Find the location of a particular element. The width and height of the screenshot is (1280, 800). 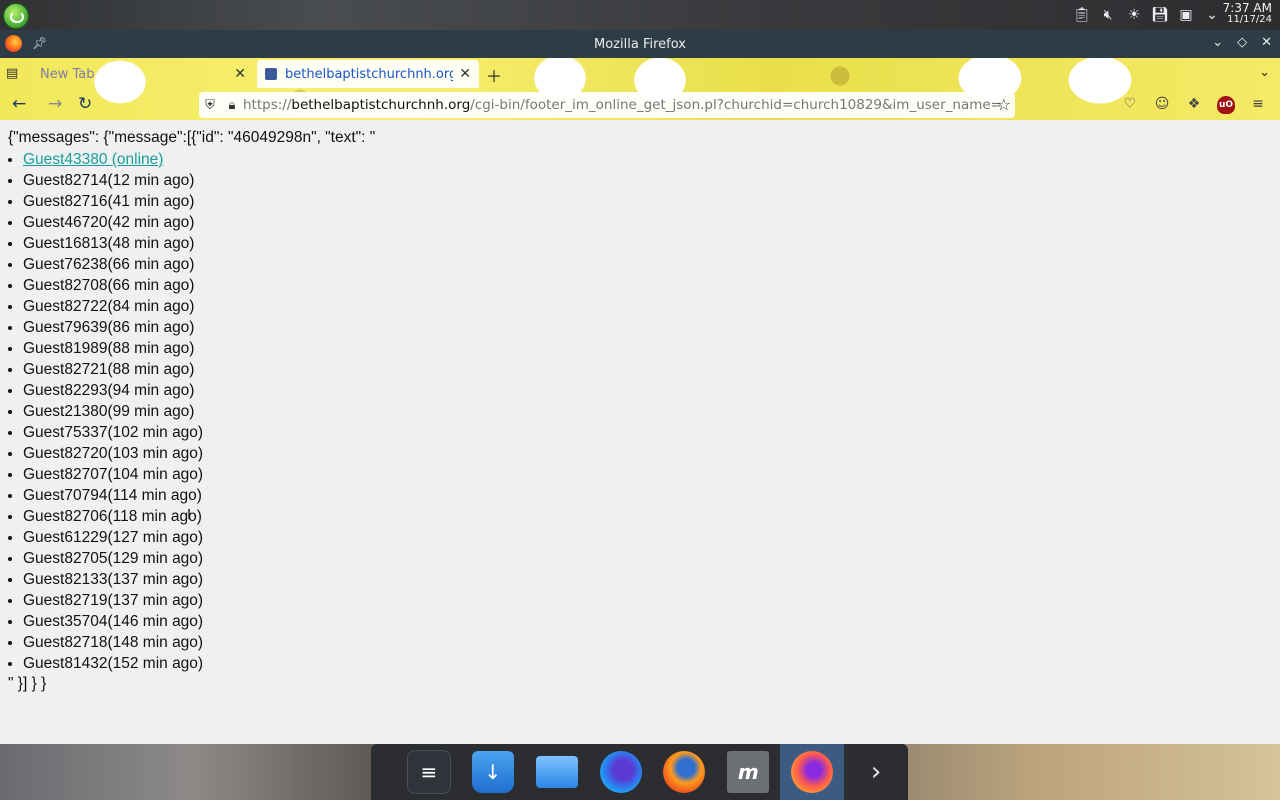

guest-list-item: Guest82293(94 min ago) is located at coordinates (113, 390).